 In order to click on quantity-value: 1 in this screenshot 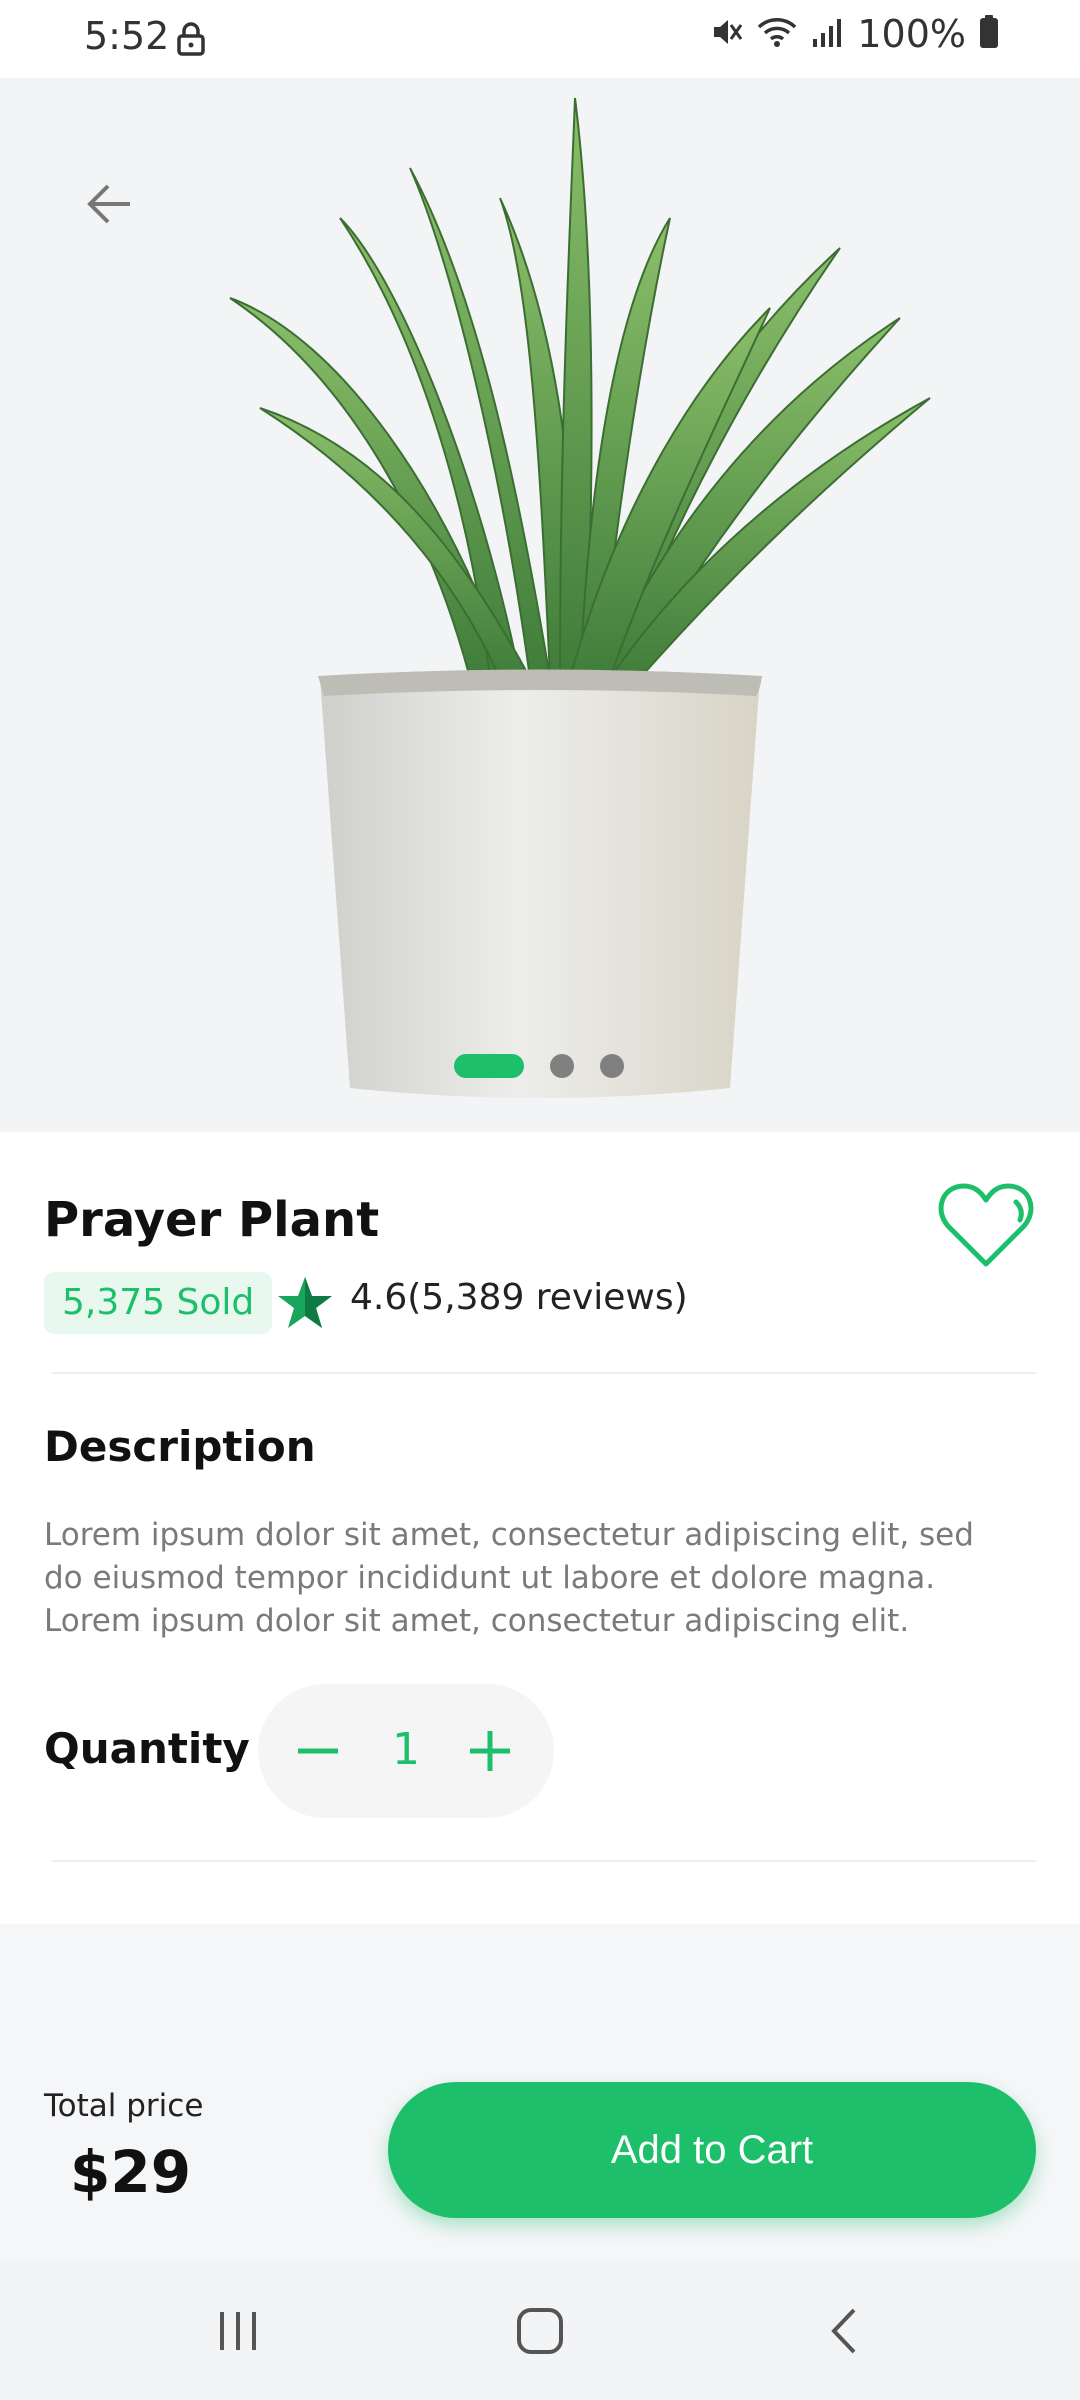, I will do `click(406, 1749)`.